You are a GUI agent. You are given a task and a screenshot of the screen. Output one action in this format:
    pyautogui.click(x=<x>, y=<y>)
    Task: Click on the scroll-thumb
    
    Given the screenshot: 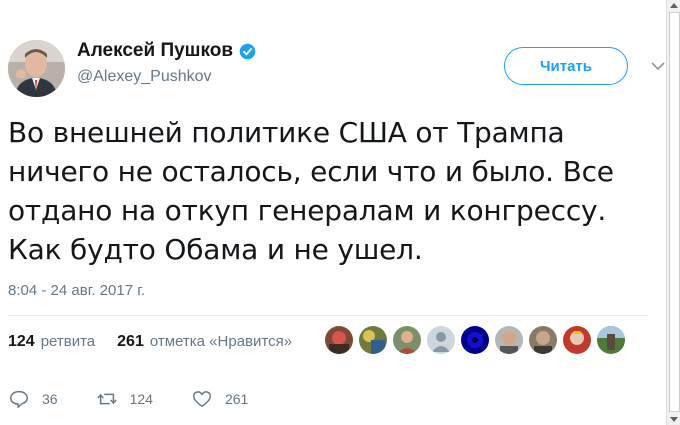 What is the action you would take?
    pyautogui.click(x=674, y=212)
    